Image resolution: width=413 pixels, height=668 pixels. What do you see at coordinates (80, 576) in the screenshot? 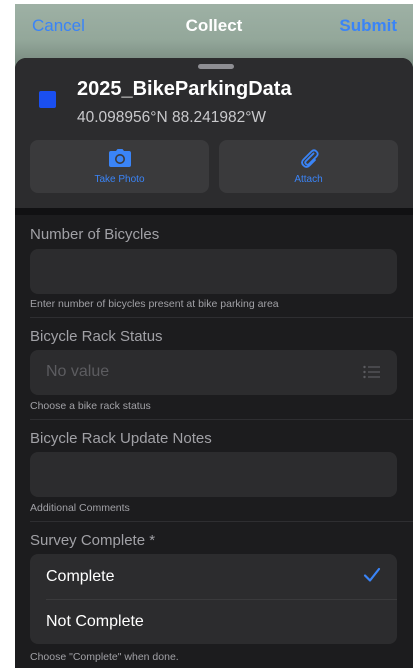
I see `choice-complete-label: Complete` at bounding box center [80, 576].